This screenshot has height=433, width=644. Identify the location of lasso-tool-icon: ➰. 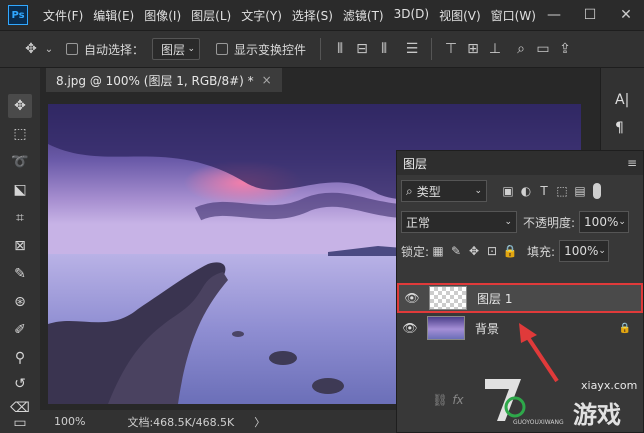
(20, 162).